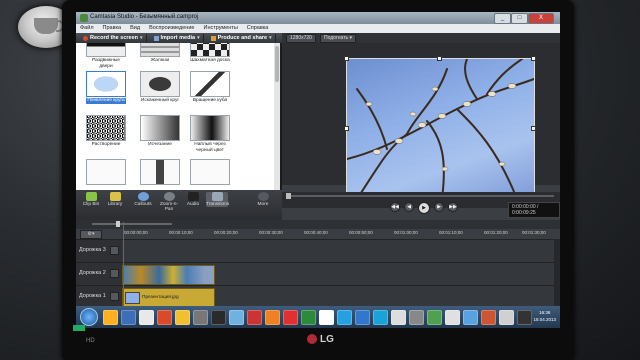 This screenshot has height=360, width=640. I want to click on transition-tile: Вращение куба, so click(210, 87).